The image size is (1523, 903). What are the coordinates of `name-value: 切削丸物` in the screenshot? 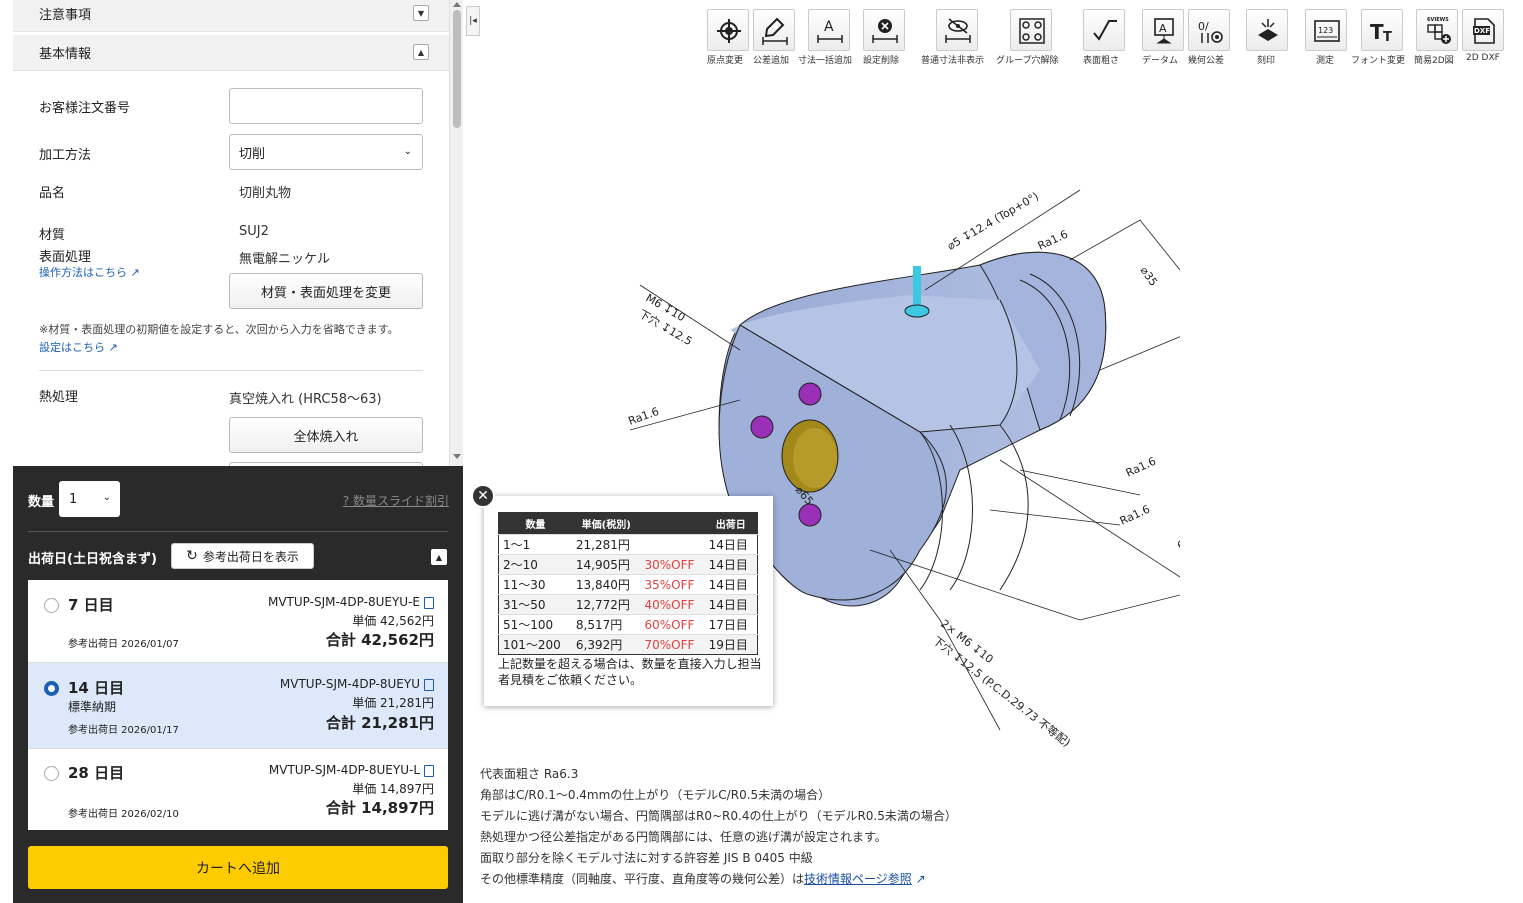 It's located at (265, 193).